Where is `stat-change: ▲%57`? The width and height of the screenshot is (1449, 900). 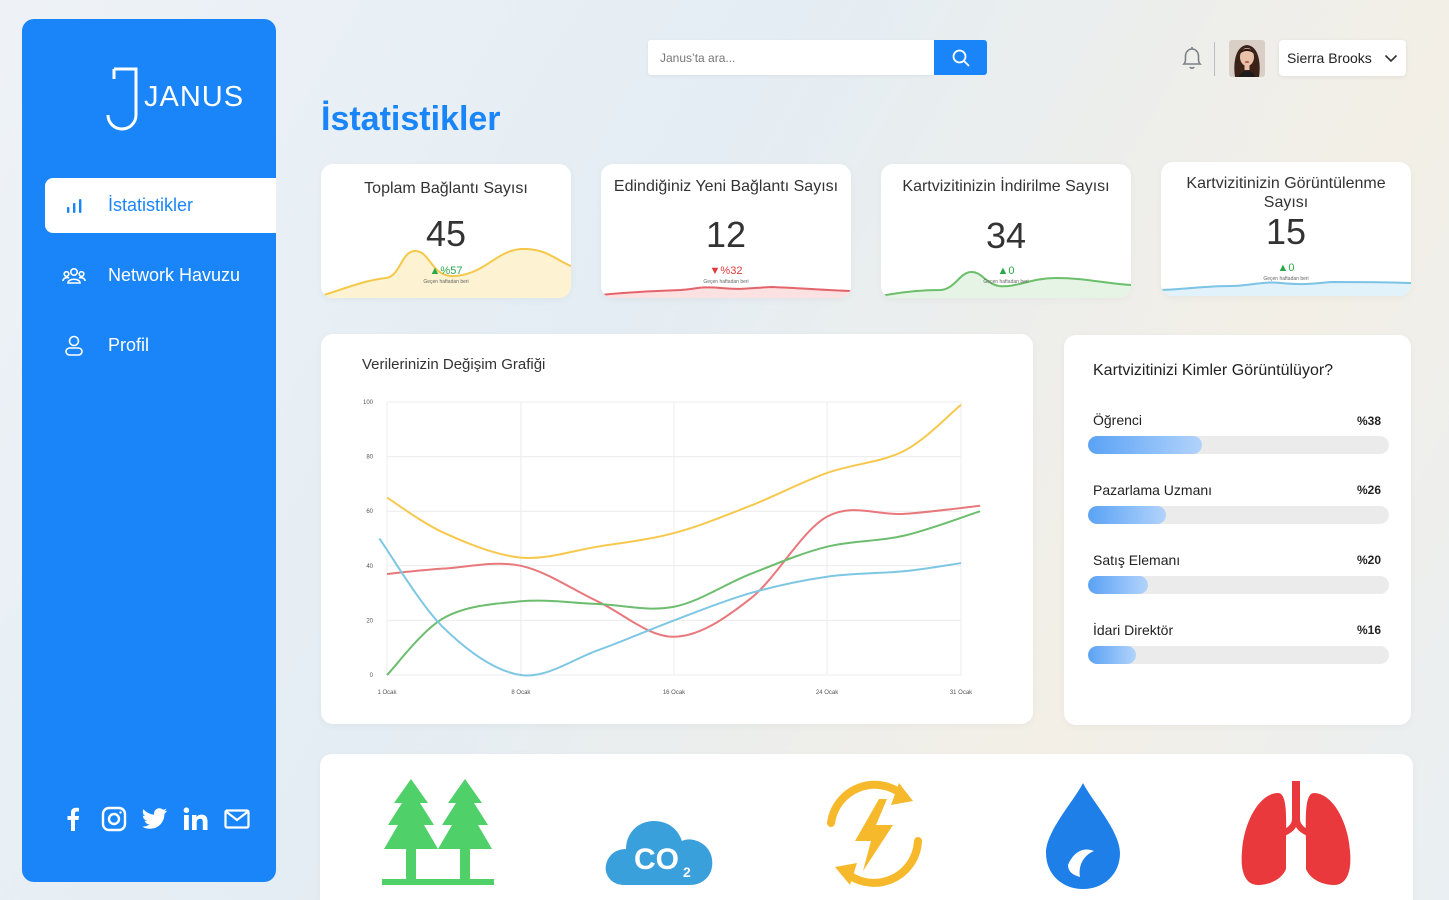 stat-change: ▲%57 is located at coordinates (446, 271).